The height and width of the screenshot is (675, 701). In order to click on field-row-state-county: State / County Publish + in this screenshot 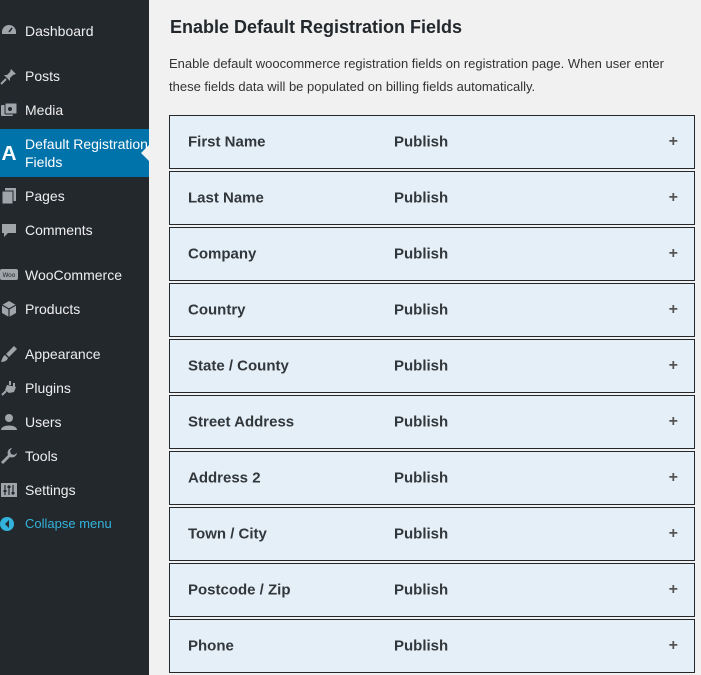, I will do `click(432, 366)`.